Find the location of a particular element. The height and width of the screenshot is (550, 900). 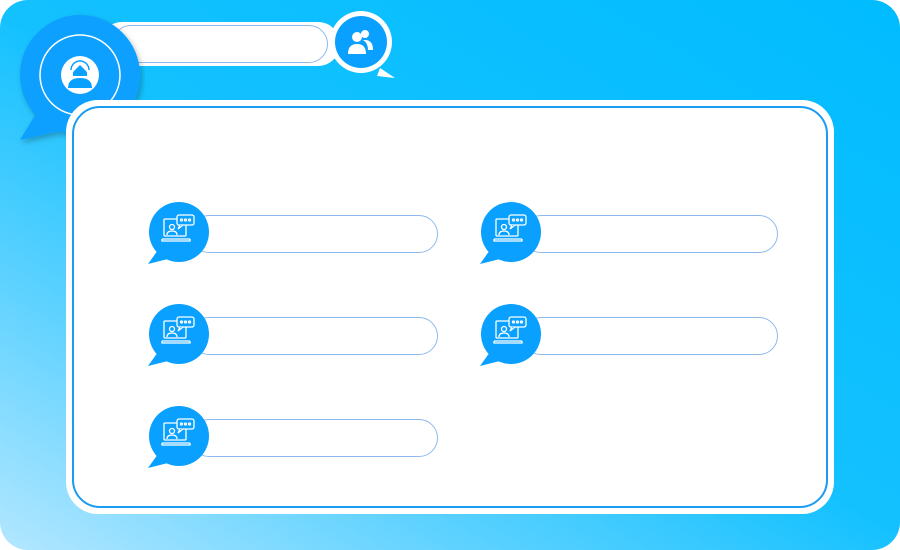

users-bubble is located at coordinates (362, 45).